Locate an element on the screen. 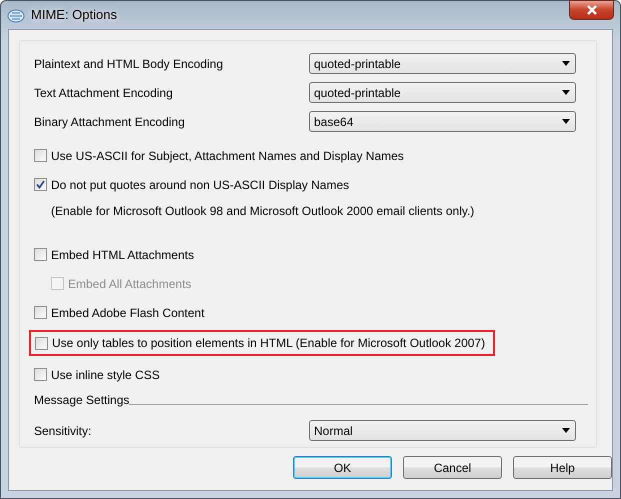  checkbox: Use inline style CSS is located at coordinates (97, 375).